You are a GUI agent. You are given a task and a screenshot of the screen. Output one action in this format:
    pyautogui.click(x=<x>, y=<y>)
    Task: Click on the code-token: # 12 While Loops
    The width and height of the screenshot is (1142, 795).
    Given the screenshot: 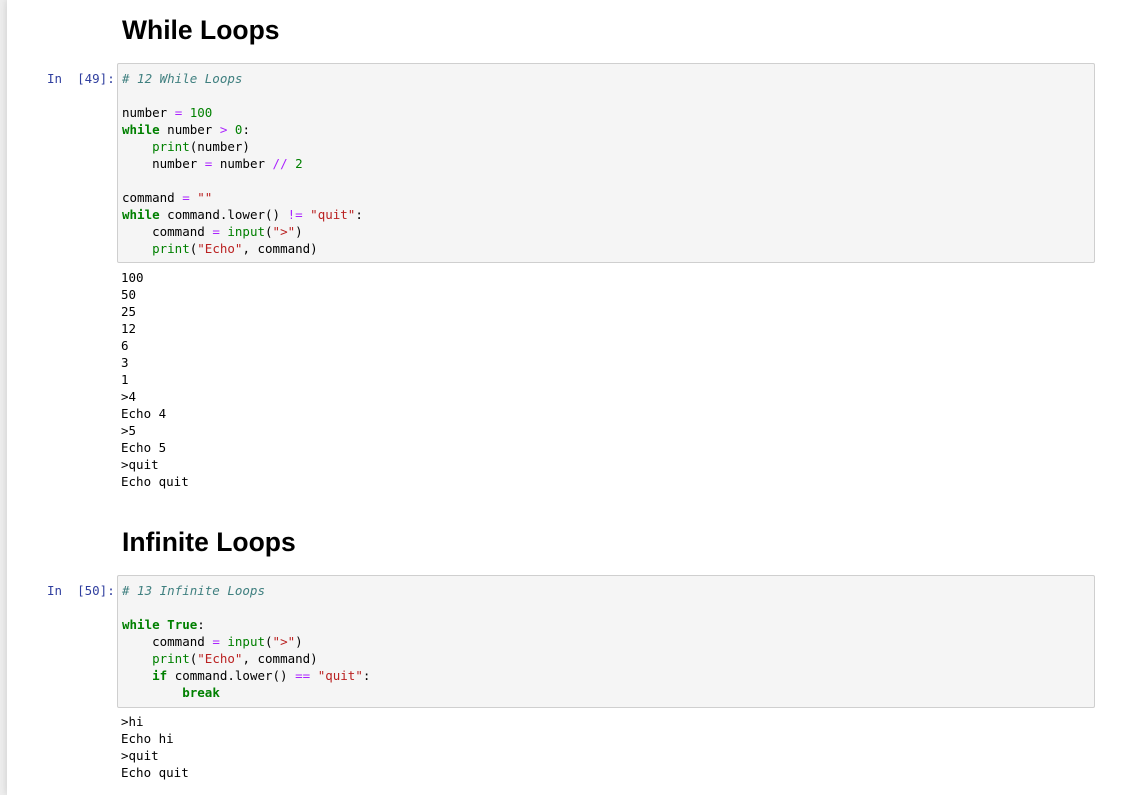 What is the action you would take?
    pyautogui.click(x=182, y=78)
    